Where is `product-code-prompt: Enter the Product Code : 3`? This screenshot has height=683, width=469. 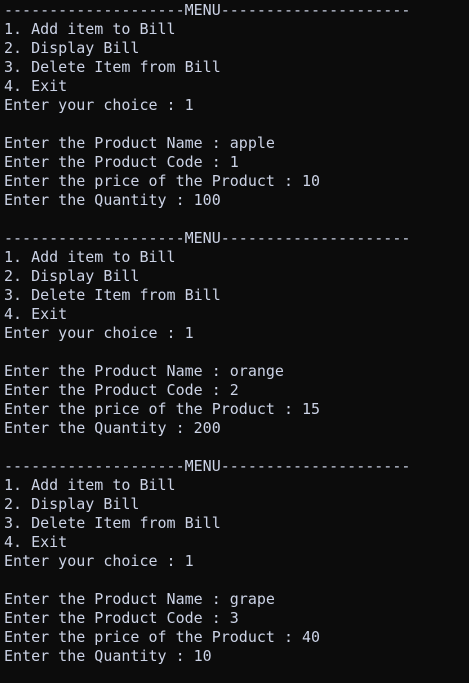 product-code-prompt: Enter the Product Code : 3 is located at coordinates (121, 618).